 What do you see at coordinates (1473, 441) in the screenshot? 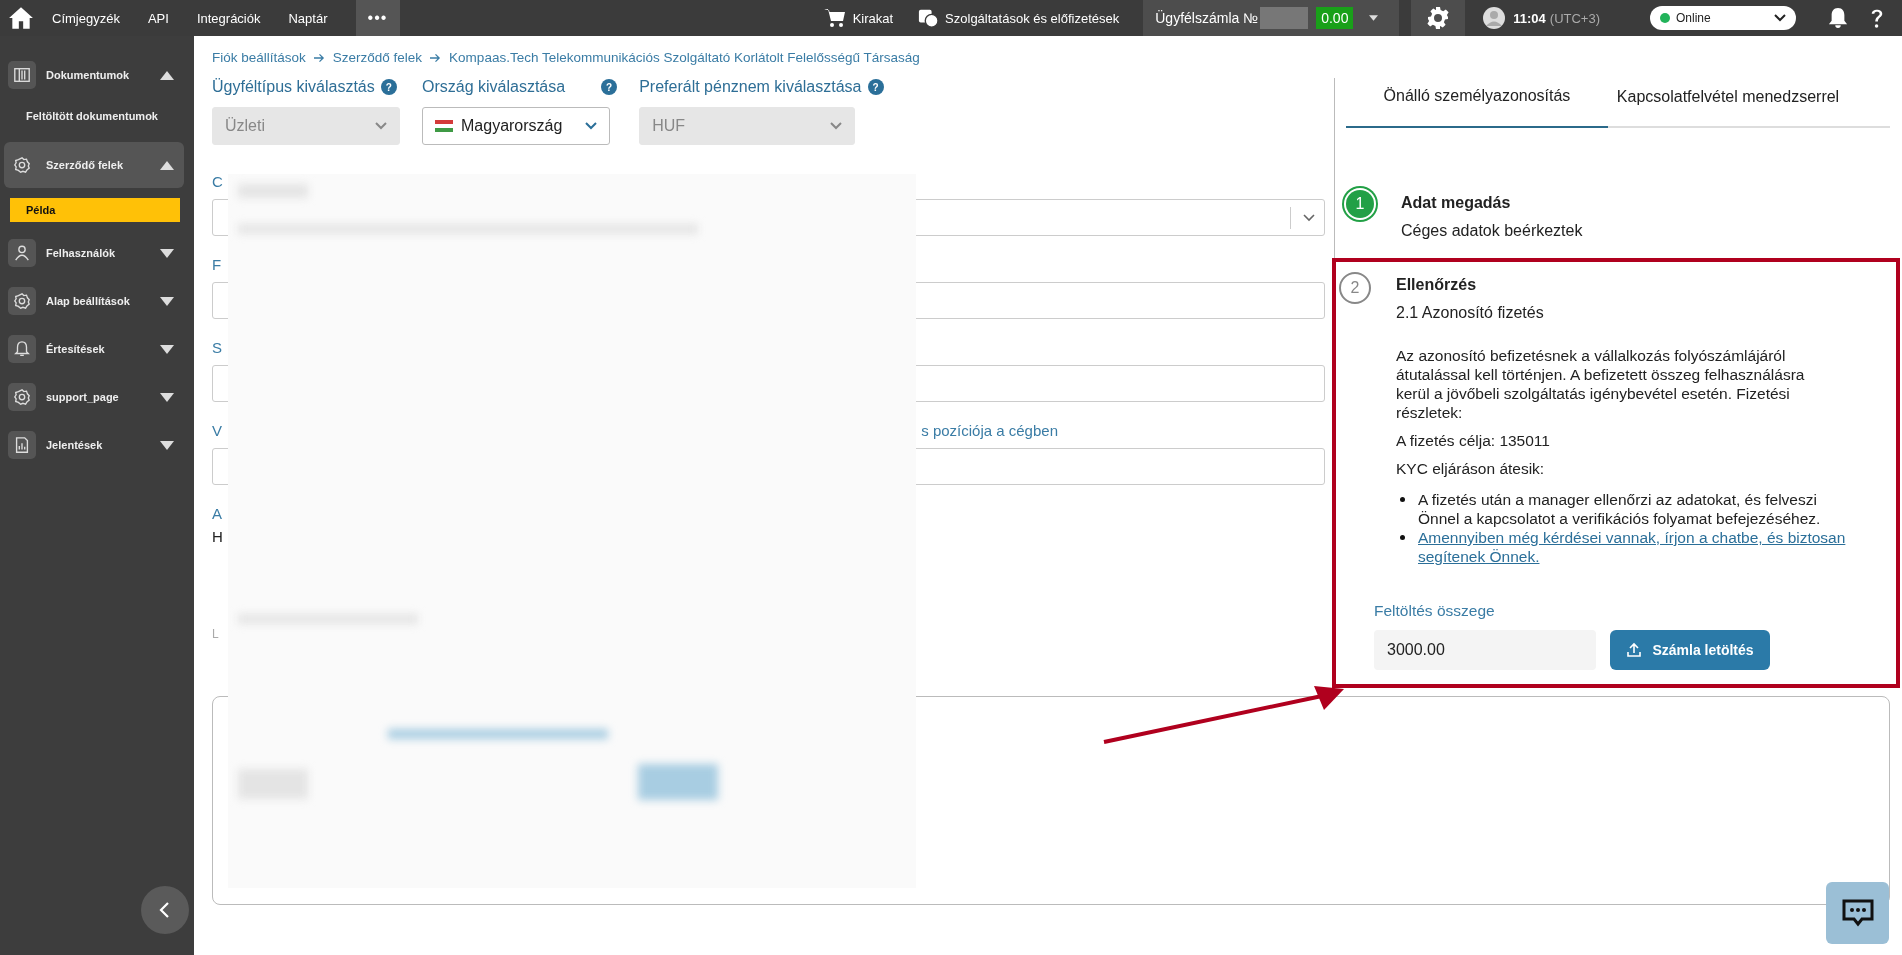
I see `payment-purpose: A fizetés célja: 135011` at bounding box center [1473, 441].